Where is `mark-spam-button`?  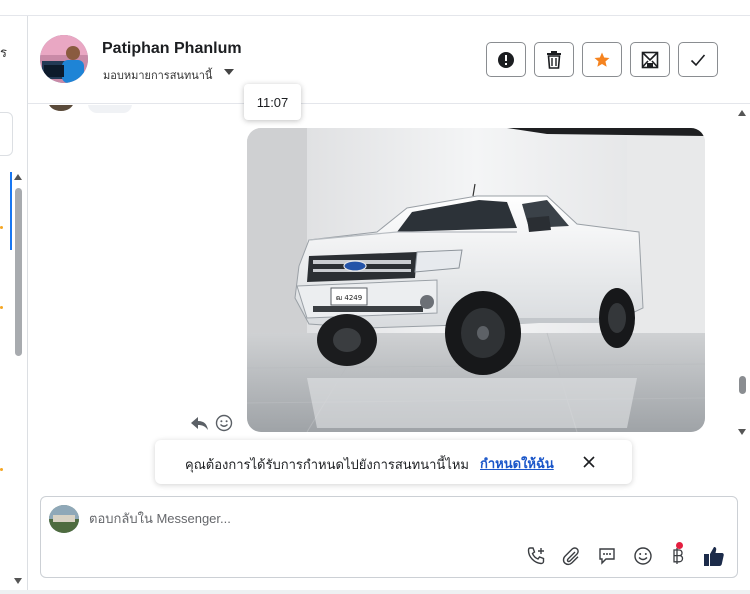
mark-spam-button is located at coordinates (506, 59).